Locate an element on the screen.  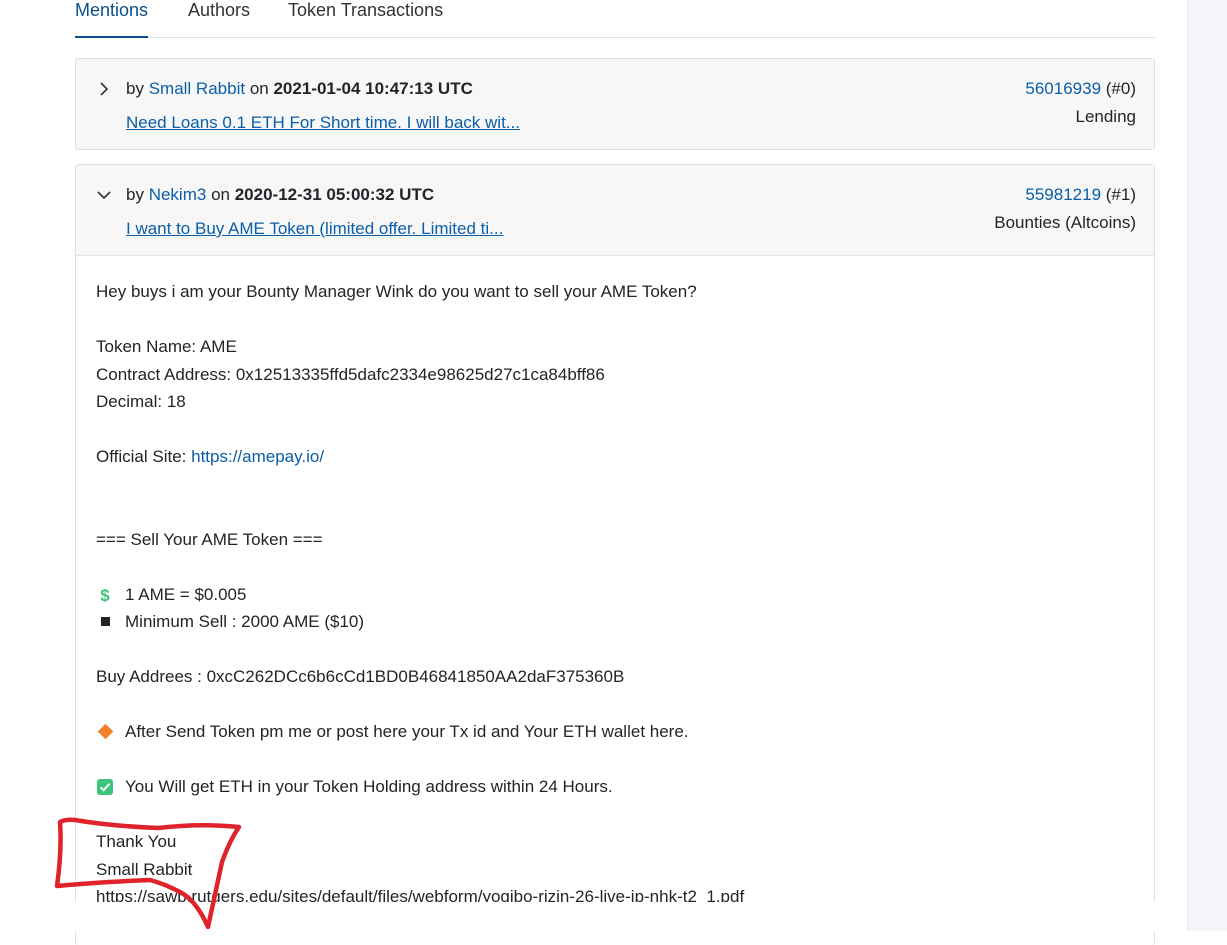
tab-mentions: Mentions is located at coordinates (112, 19).